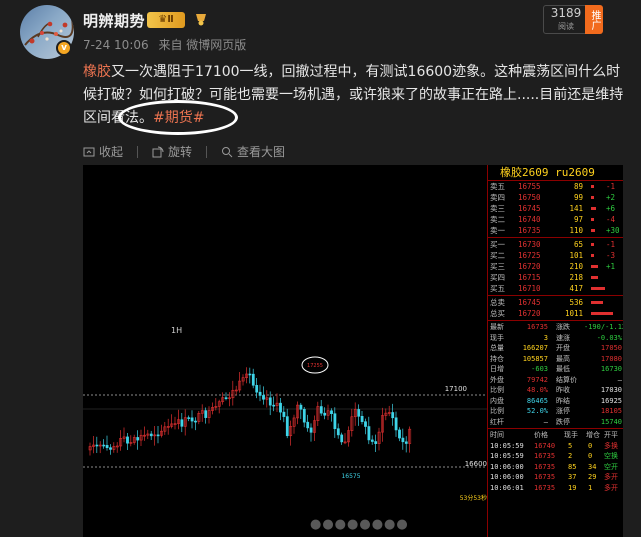 Image resolution: width=641 pixels, height=537 pixels. Describe the element at coordinates (497, 411) in the screenshot. I see `stat-key: 比例` at that location.